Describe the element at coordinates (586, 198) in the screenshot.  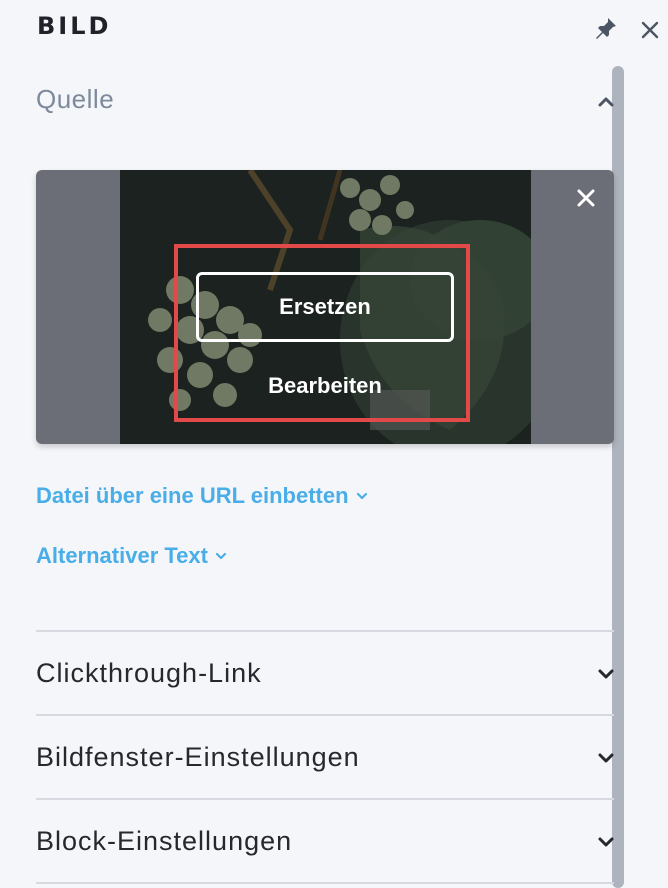
I see `remove-image-icon` at that location.